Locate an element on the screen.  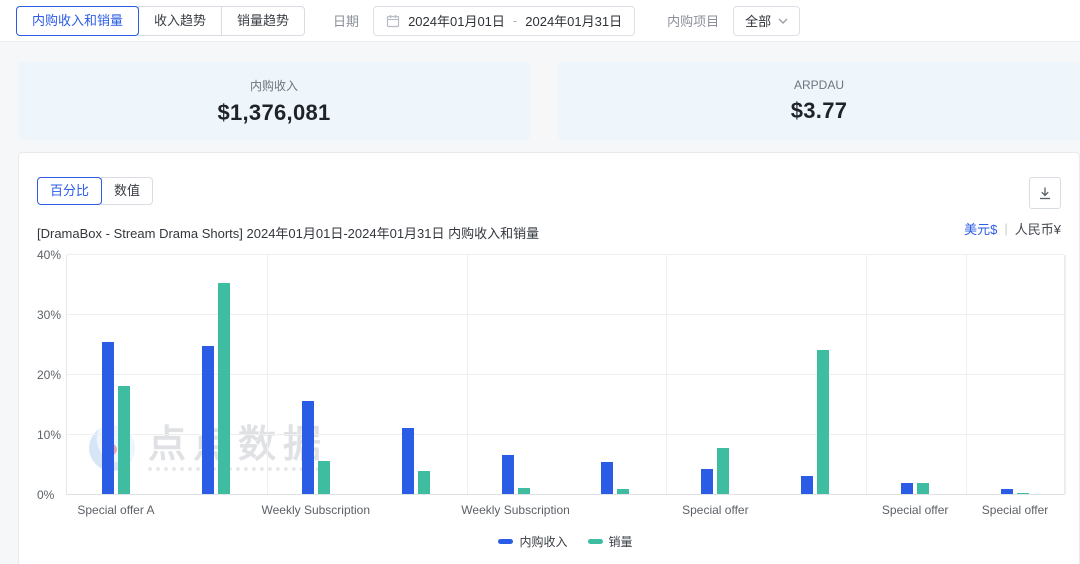
legend-item: 内购收入 is located at coordinates (533, 541).